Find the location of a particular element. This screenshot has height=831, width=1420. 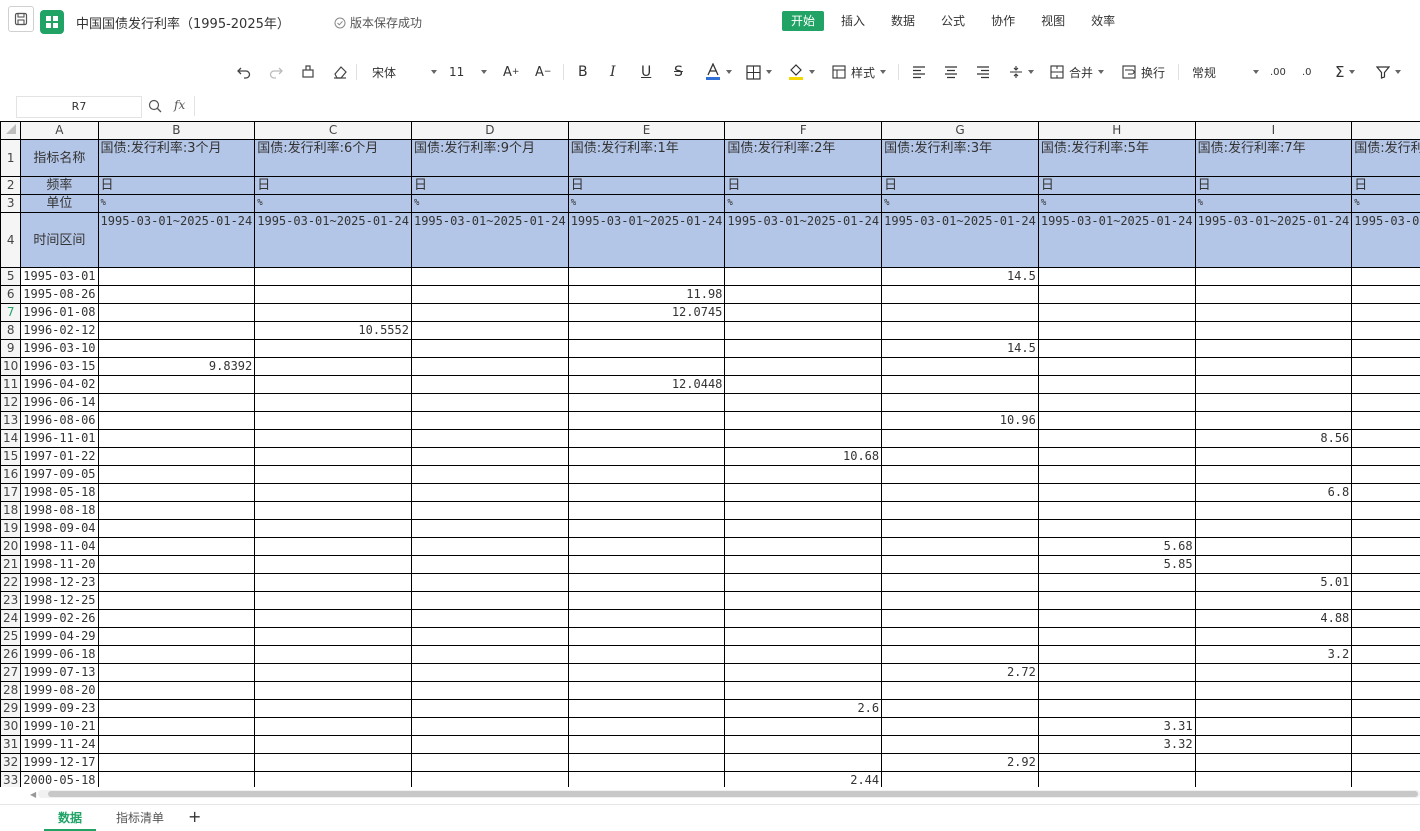

sum-icon: Σ is located at coordinates (1345, 72).